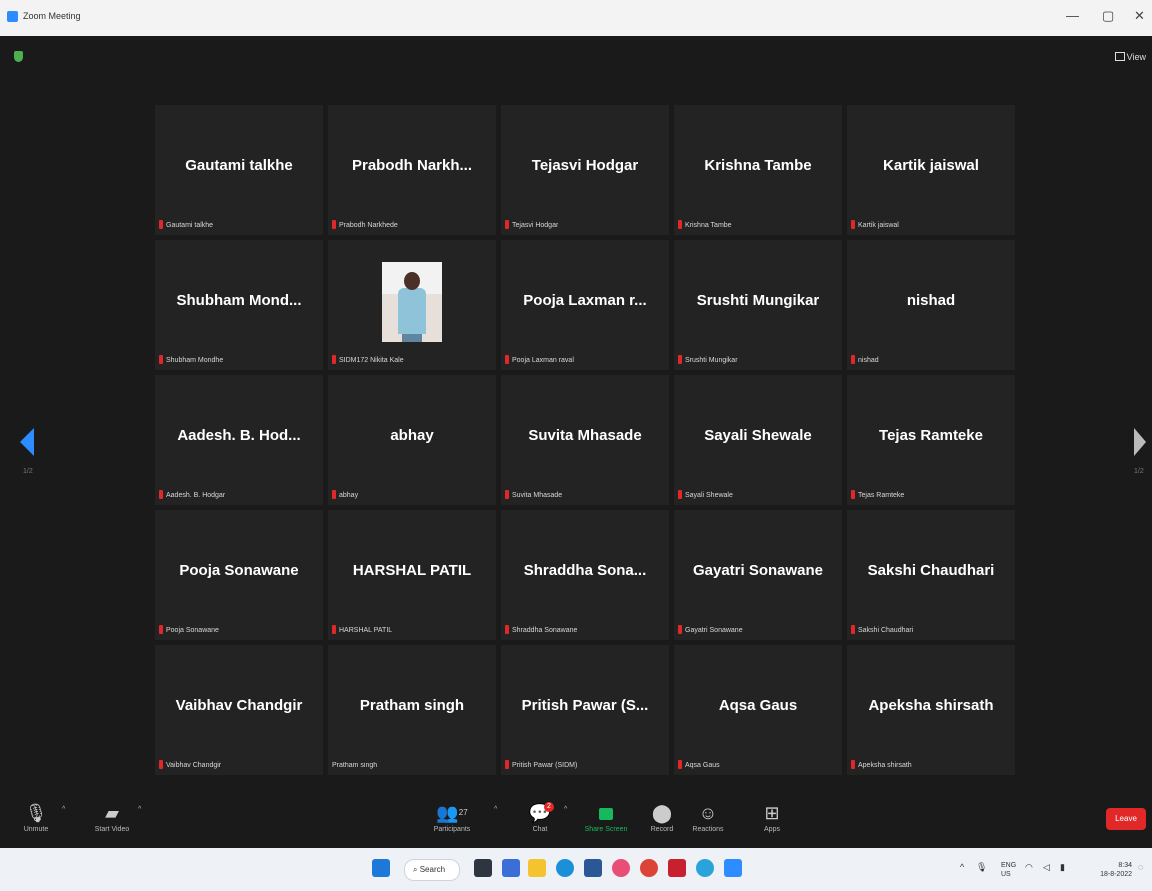 This screenshot has height=891, width=1152. Describe the element at coordinates (931, 710) in the screenshot. I see `participant-tile: Apeksha shirsath Apeksha shirsath` at that location.